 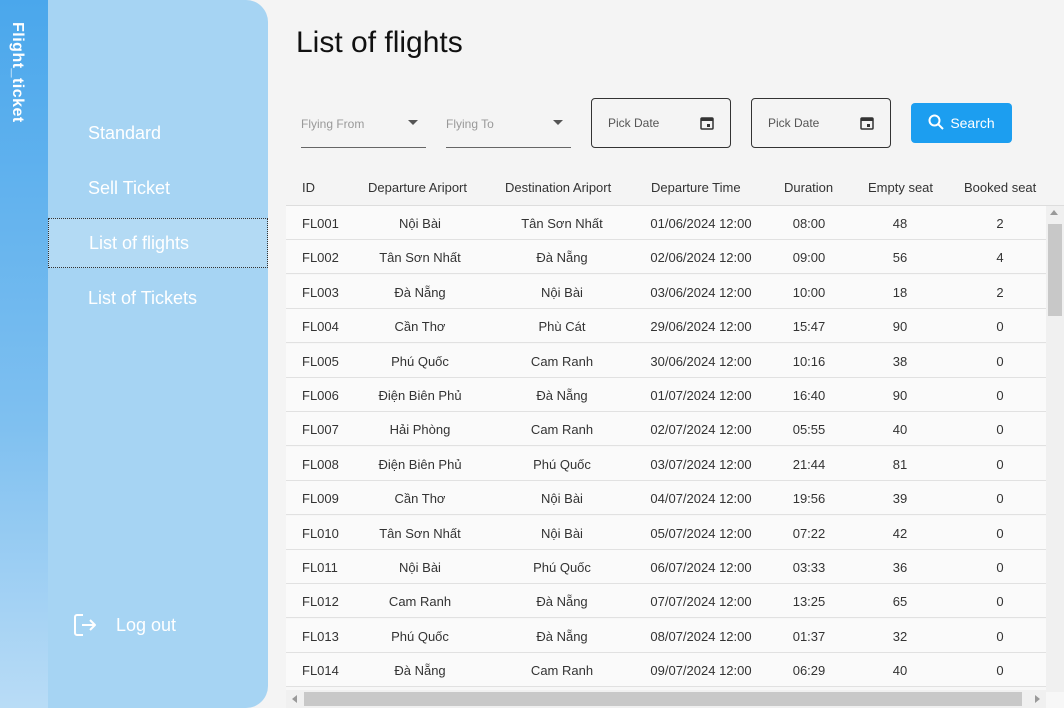 I want to click on cell-duration: 01:37, so click(x=809, y=636).